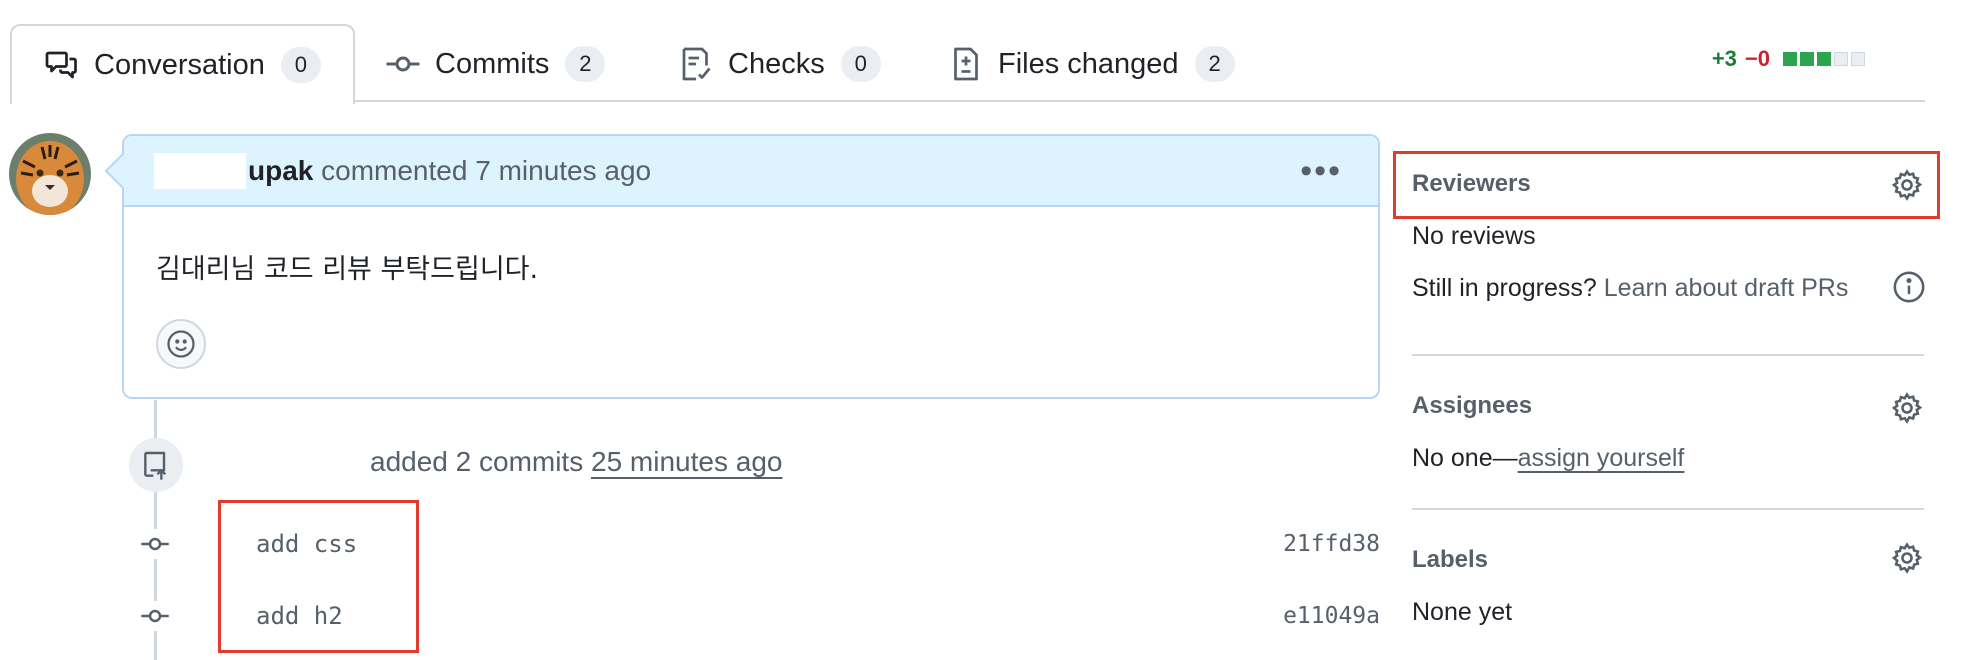  Describe the element at coordinates (1726, 288) in the screenshot. I see `draft-prs-link: Learn about draft PRs` at that location.